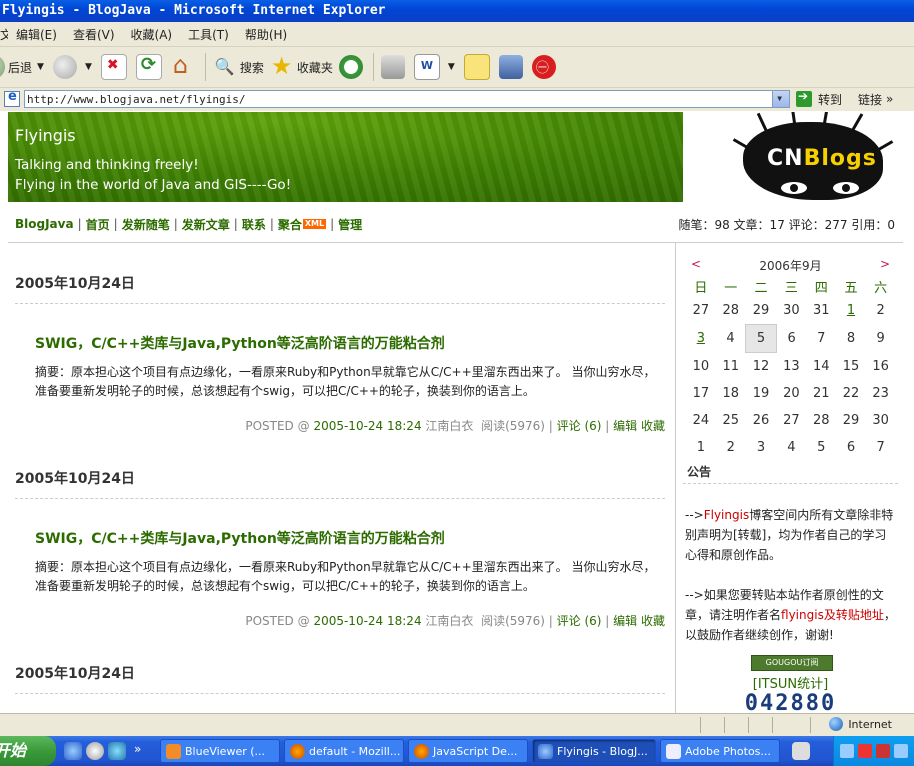 The height and width of the screenshot is (766, 914). Describe the element at coordinates (701, 366) in the screenshot. I see `calendar-day: 10` at that location.